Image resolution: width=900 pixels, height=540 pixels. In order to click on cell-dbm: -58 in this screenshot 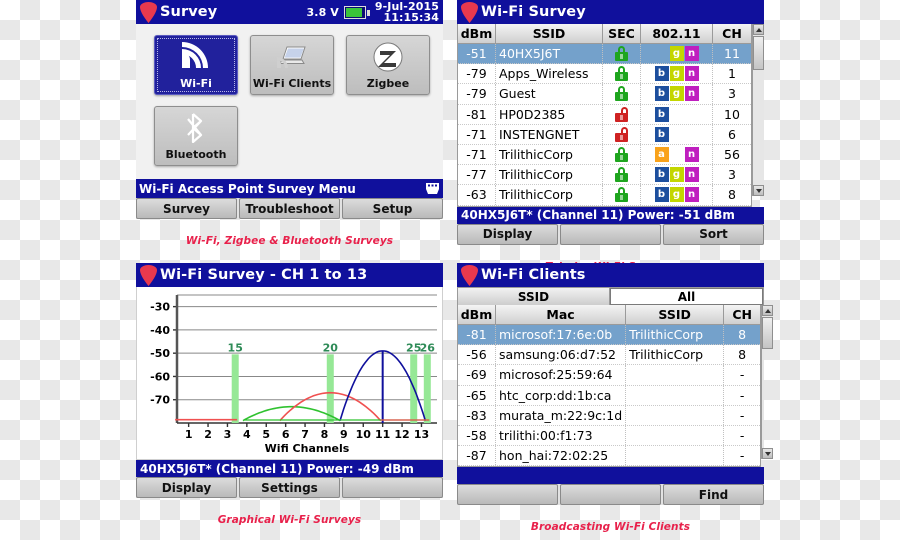, I will do `click(477, 435)`.